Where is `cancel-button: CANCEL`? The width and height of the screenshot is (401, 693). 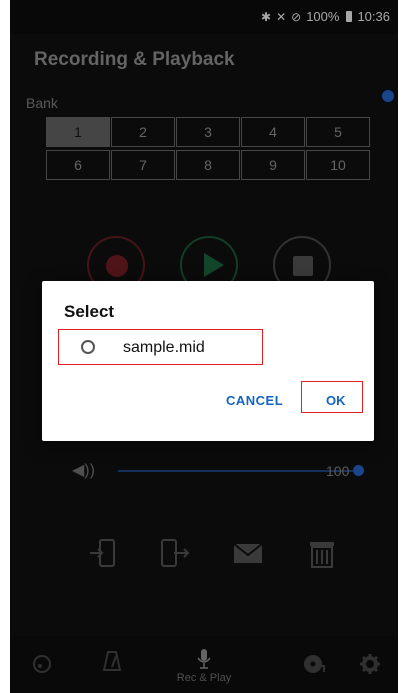
cancel-button: CANCEL is located at coordinates (254, 400).